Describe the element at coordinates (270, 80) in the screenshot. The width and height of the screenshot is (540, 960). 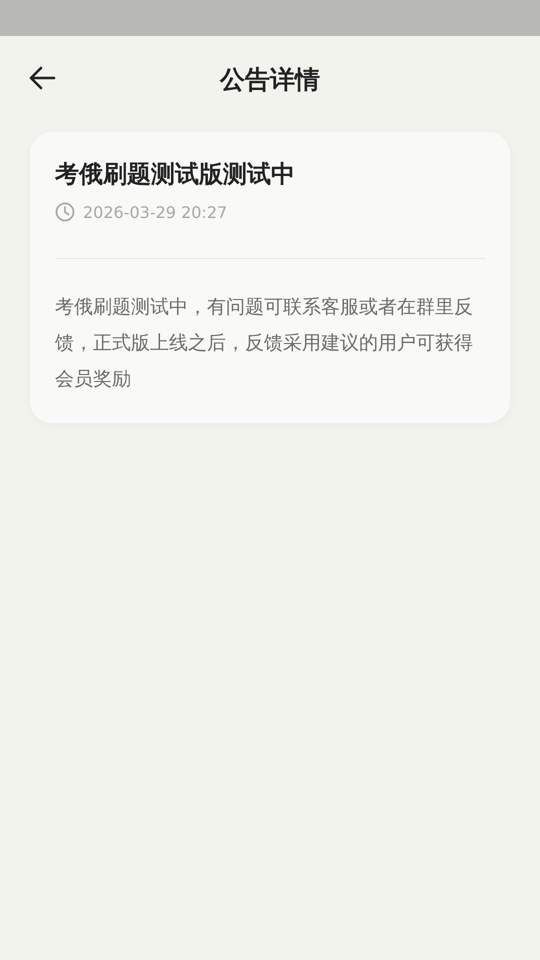
I see `page-title: 公告详情` at that location.